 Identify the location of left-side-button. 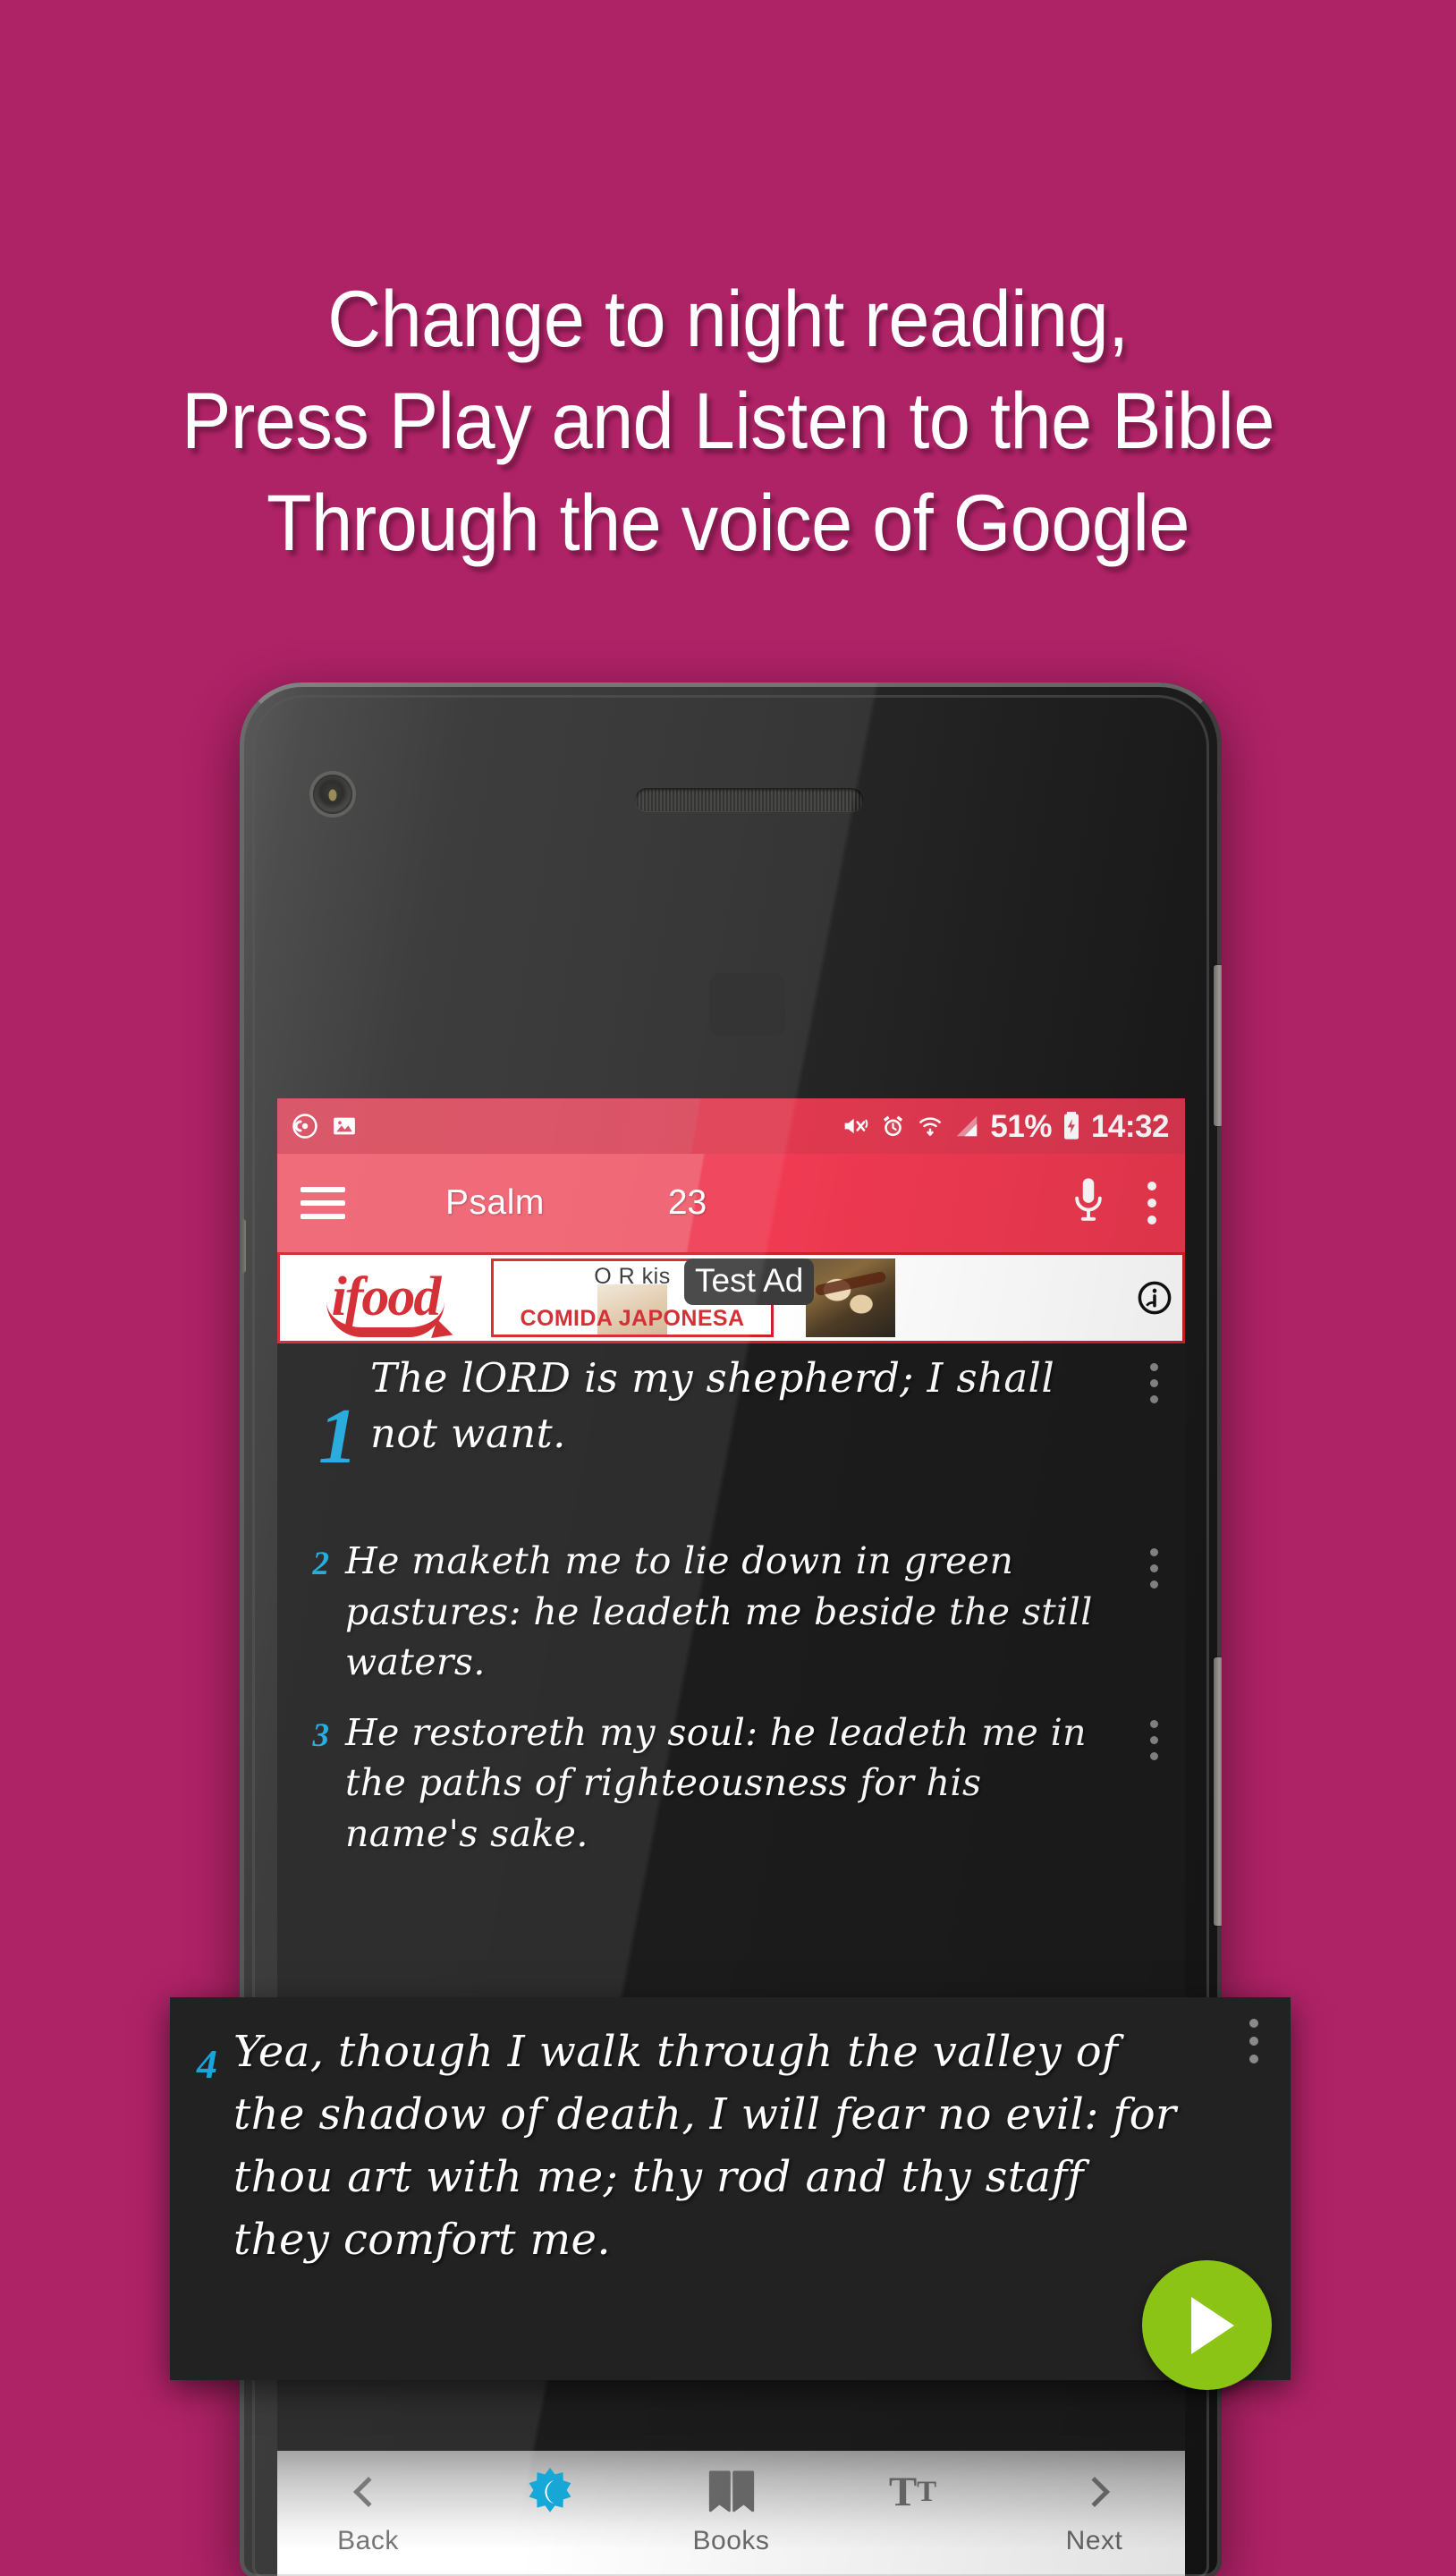
(243, 1246).